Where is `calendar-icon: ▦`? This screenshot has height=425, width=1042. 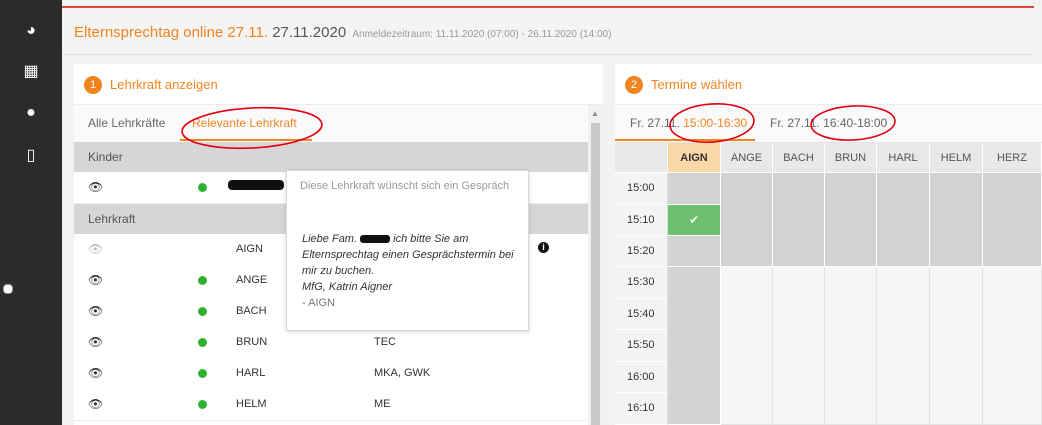
calendar-icon: ▦ is located at coordinates (31, 71).